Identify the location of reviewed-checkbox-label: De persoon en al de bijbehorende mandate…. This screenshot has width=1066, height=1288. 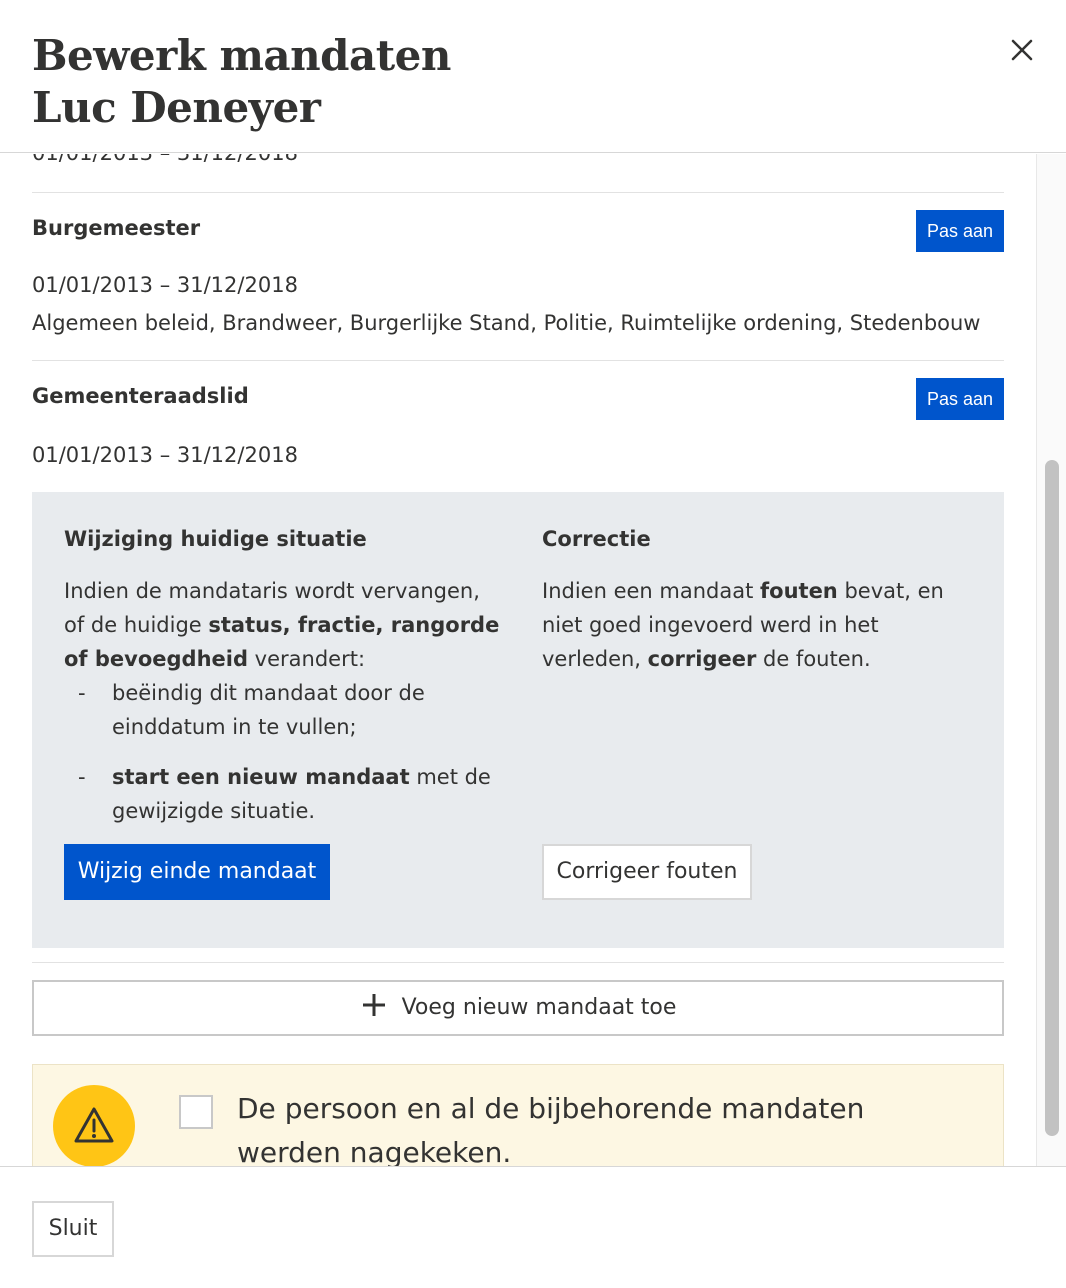
(607, 1126).